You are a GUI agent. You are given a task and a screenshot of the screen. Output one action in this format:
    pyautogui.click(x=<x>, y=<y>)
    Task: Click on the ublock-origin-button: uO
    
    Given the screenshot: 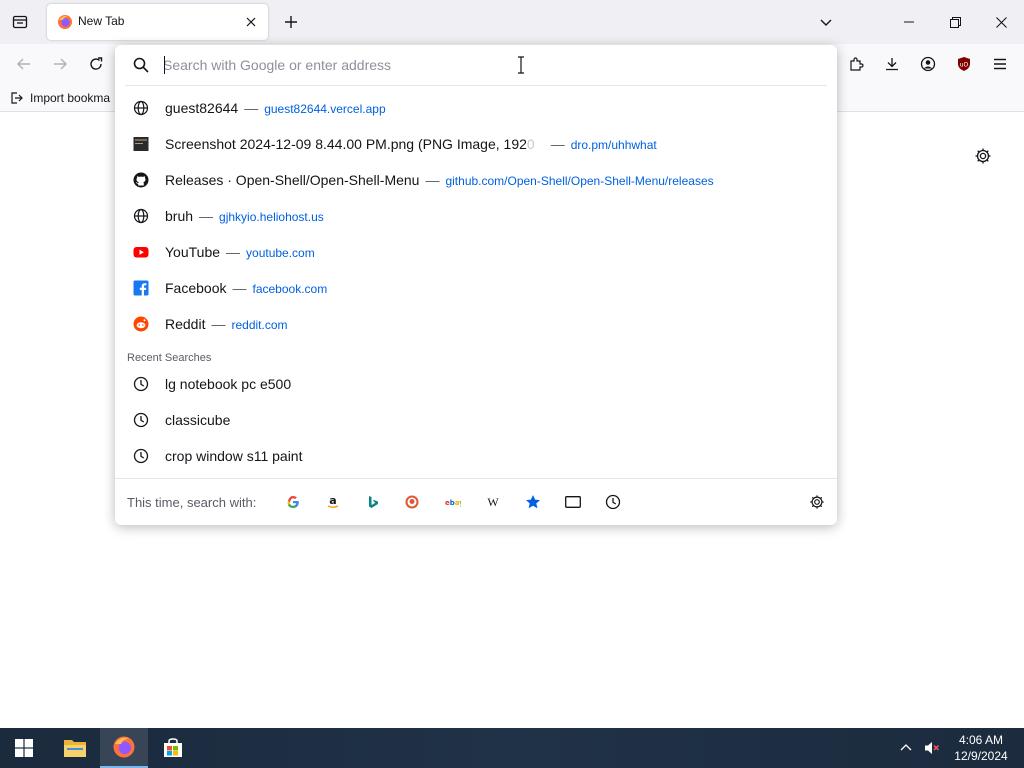 What is the action you would take?
    pyautogui.click(x=964, y=64)
    